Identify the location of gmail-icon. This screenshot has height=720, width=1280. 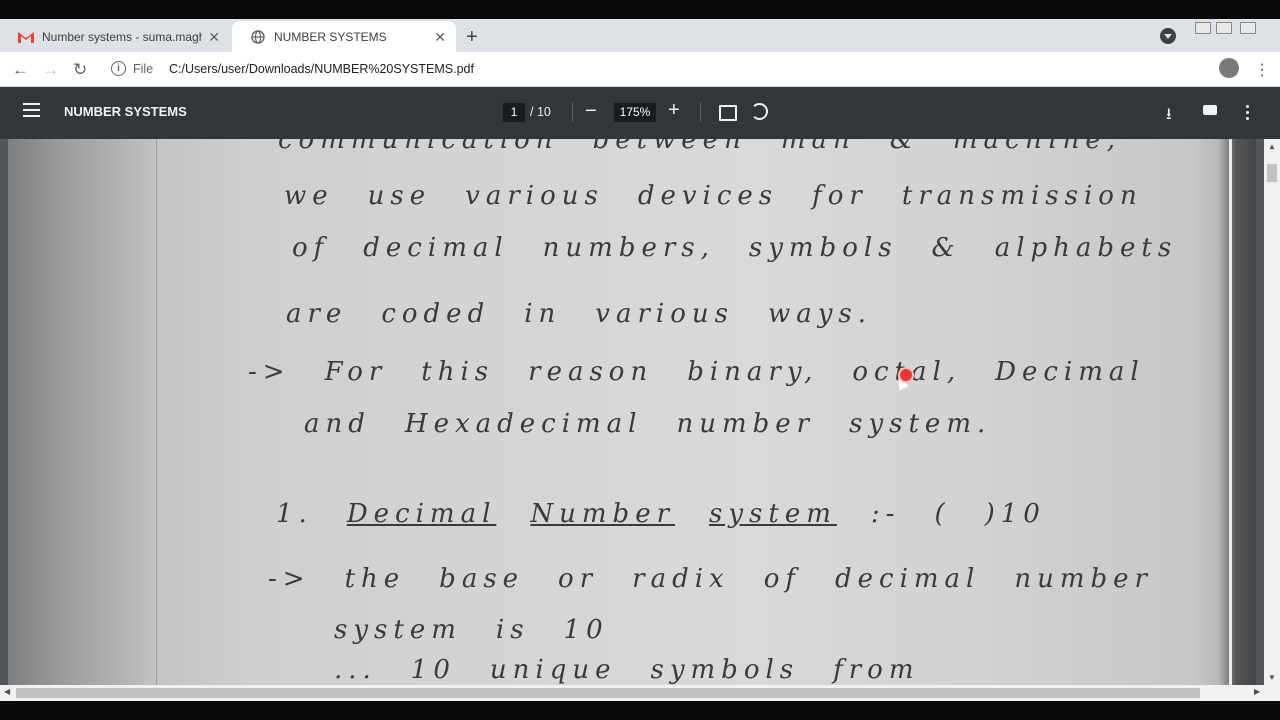
(26, 37).